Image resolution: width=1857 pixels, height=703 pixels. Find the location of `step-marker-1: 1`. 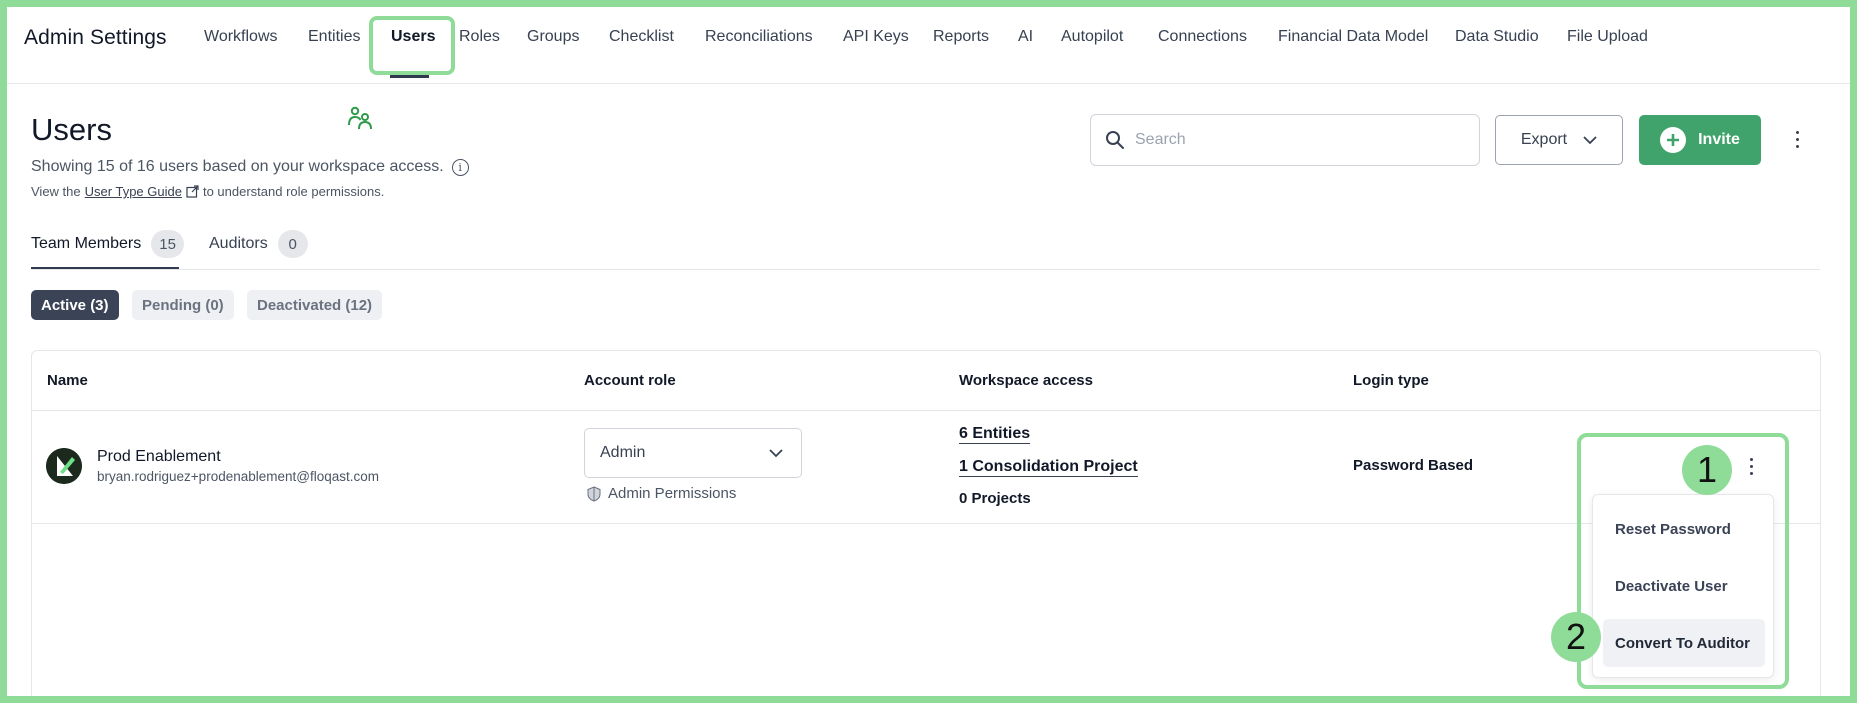

step-marker-1: 1 is located at coordinates (1707, 470).